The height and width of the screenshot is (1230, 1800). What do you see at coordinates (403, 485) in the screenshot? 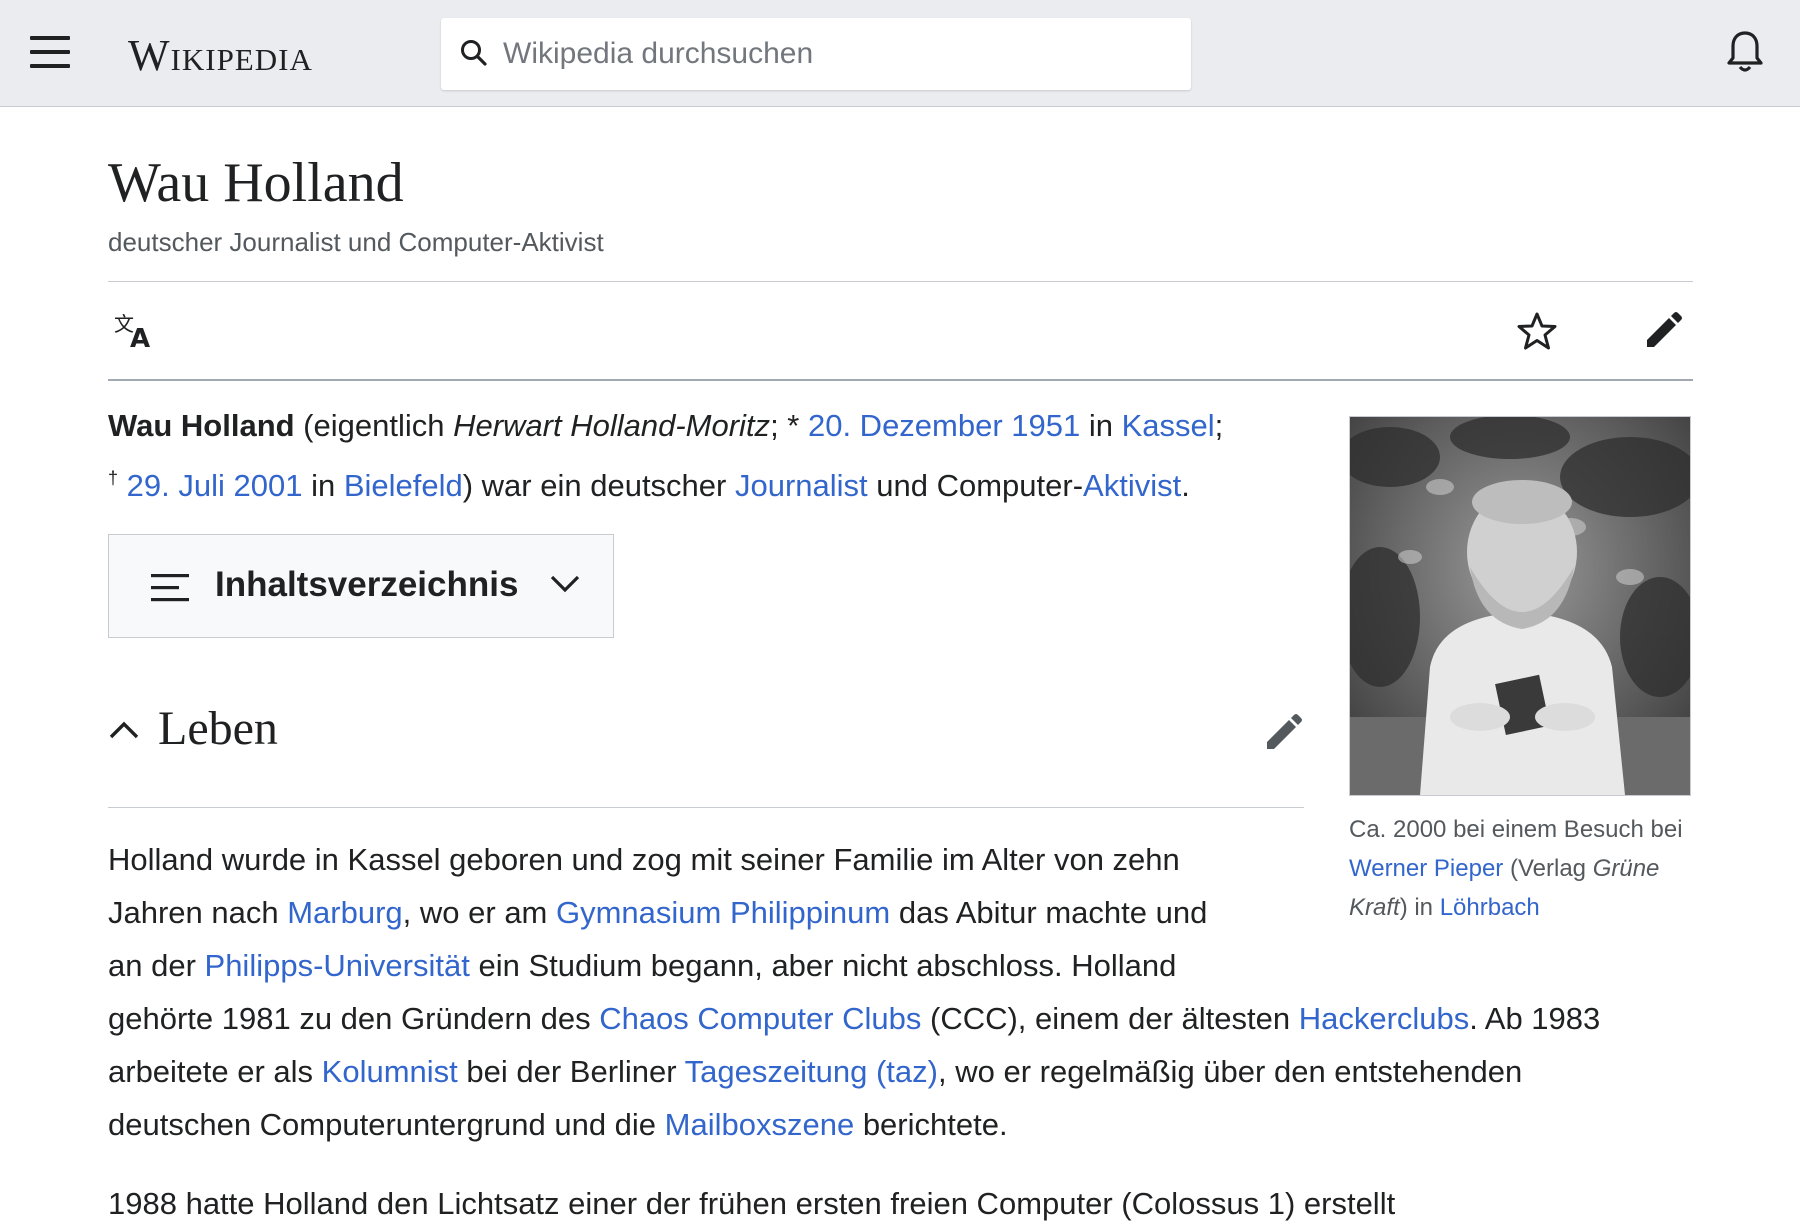
I see `death-place-link: Bielefeld` at bounding box center [403, 485].